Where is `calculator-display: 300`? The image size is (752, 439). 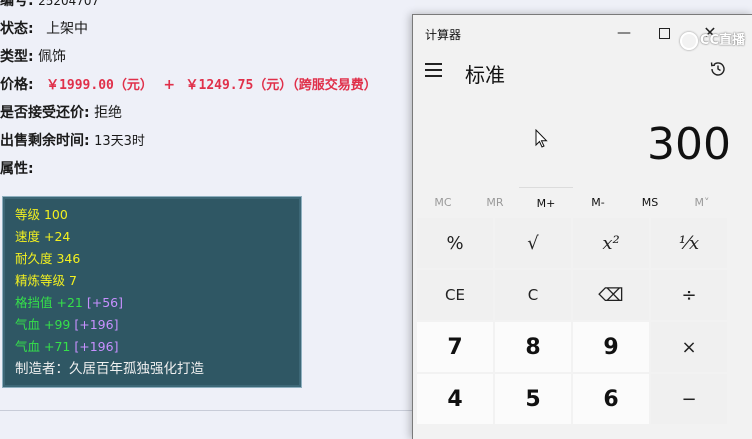 calculator-display: 300 is located at coordinates (689, 144).